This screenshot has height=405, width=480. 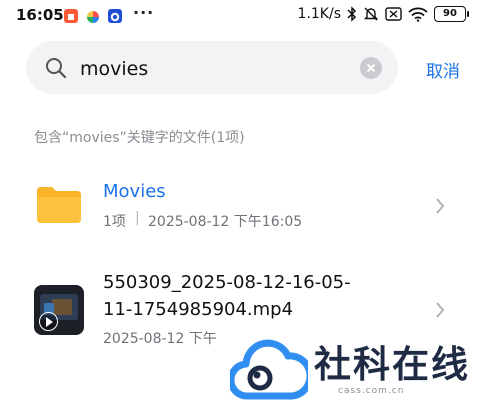 I want to click on play-icon, so click(x=48, y=321).